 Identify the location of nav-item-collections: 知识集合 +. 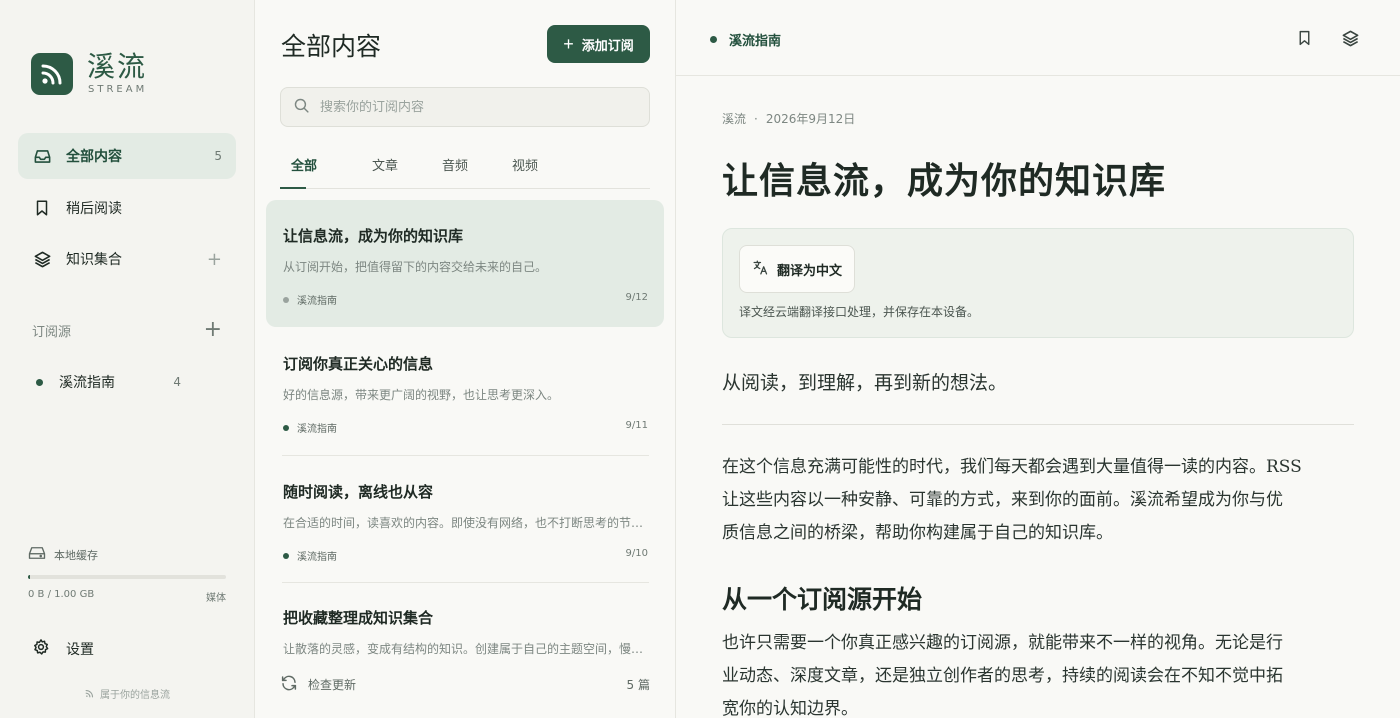
(127, 259).